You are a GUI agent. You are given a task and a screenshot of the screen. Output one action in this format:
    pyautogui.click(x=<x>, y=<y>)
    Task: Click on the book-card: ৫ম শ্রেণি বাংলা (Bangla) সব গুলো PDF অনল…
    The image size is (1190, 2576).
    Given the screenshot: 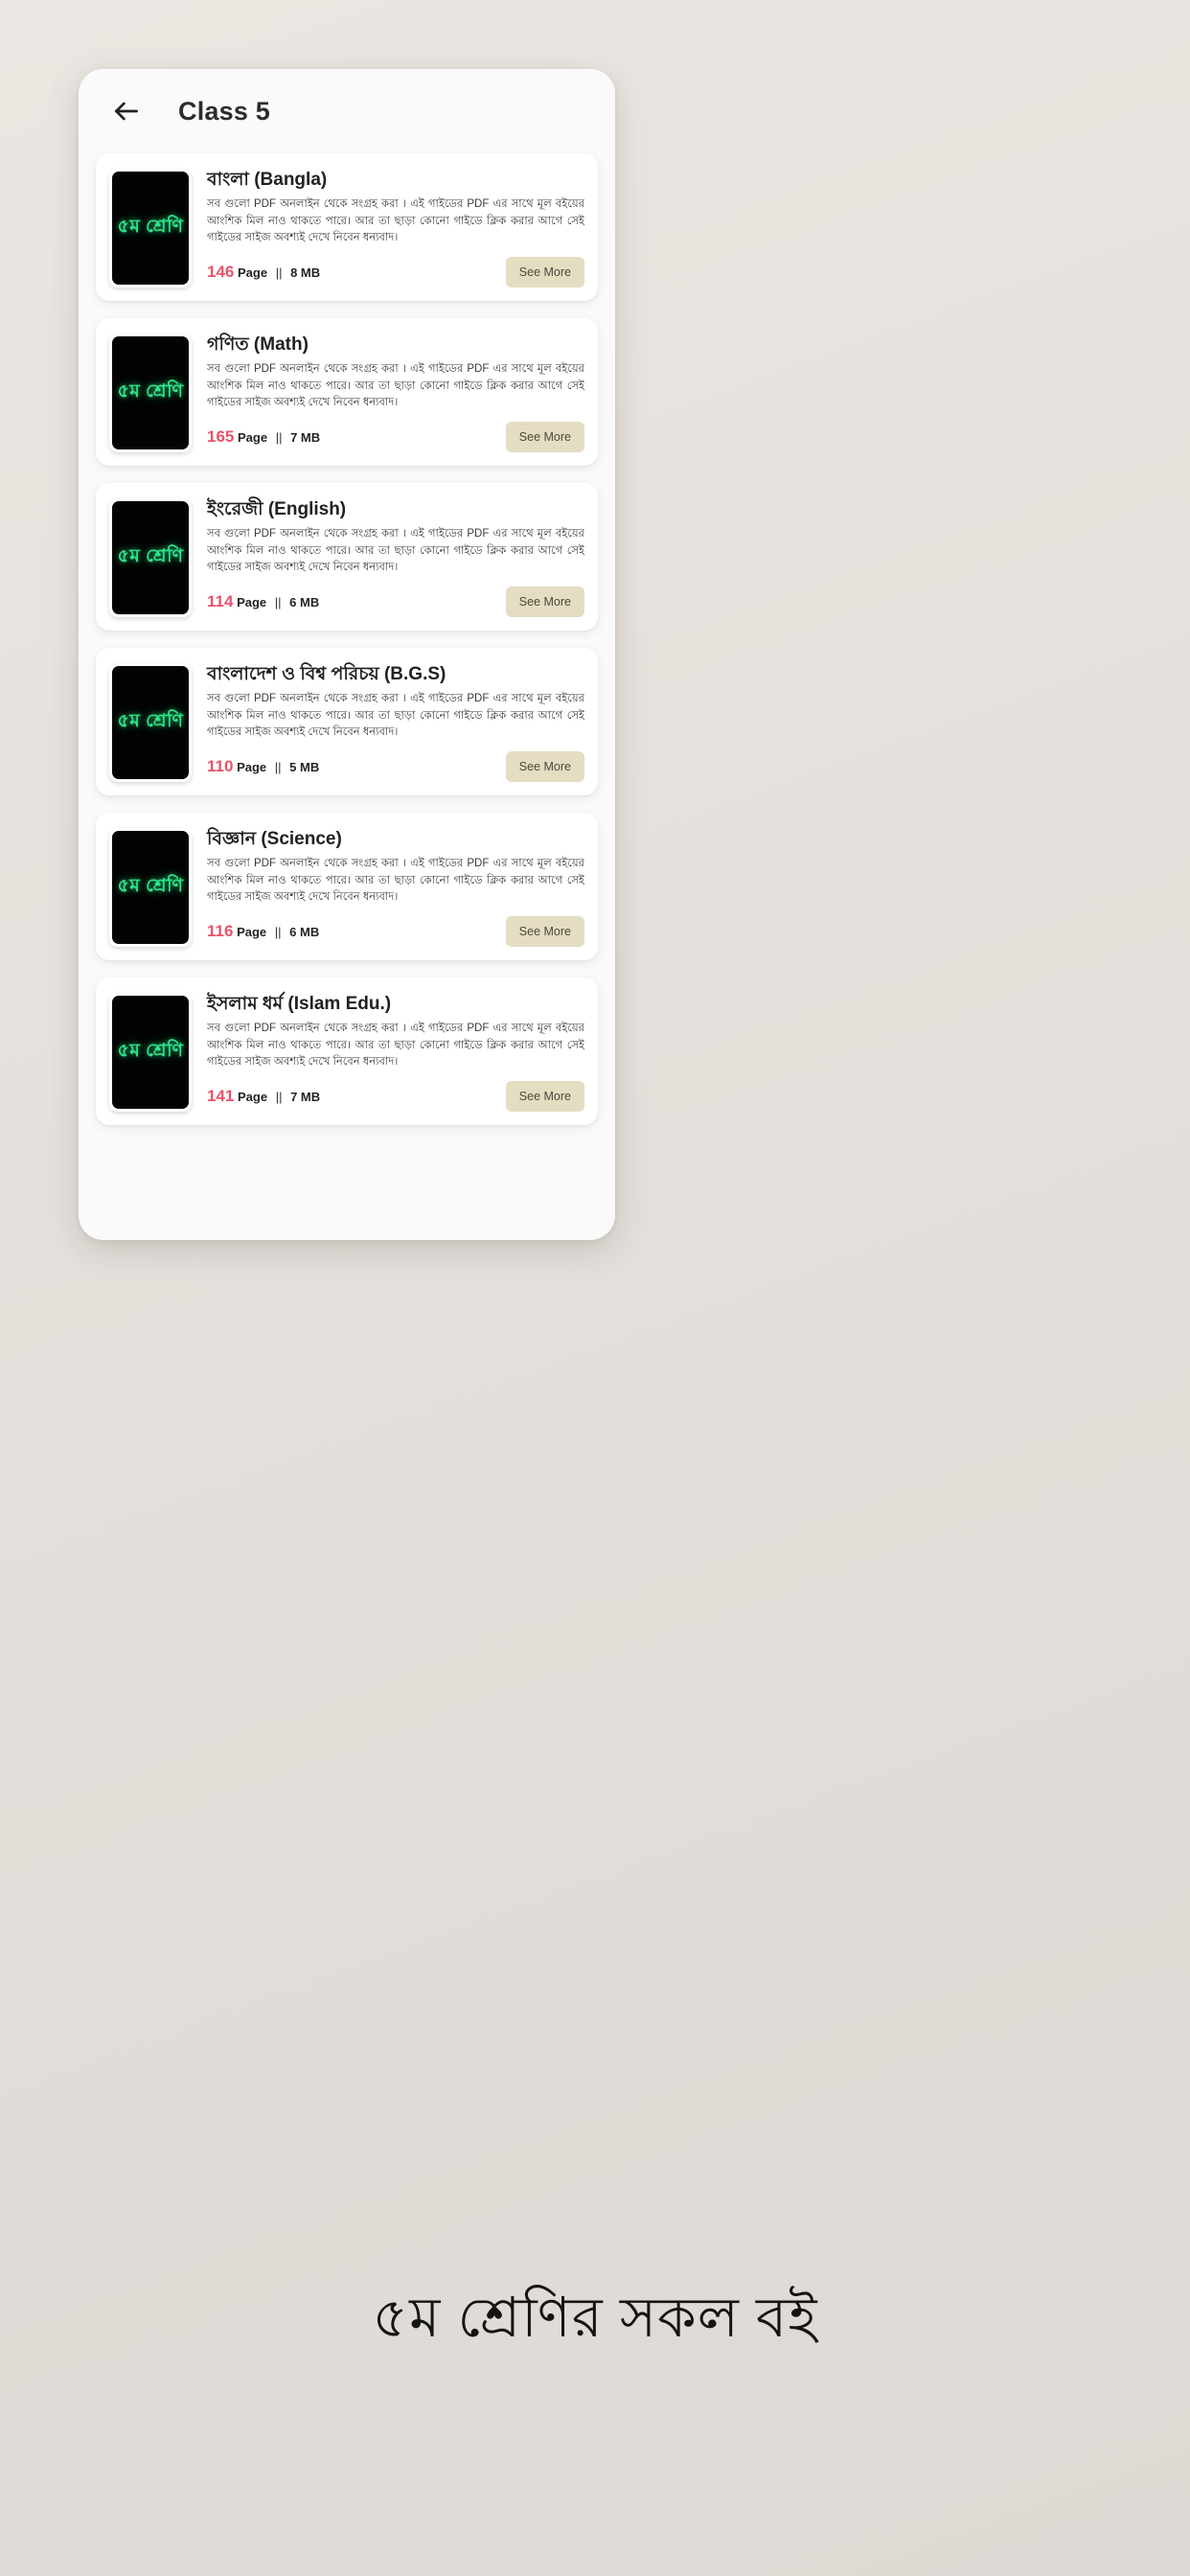 What is the action you would take?
    pyautogui.click(x=347, y=227)
    